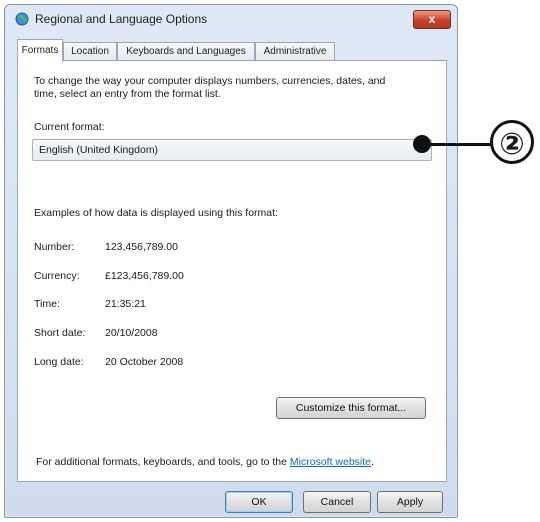  I want to click on annotation-number-circle: ②, so click(512, 142).